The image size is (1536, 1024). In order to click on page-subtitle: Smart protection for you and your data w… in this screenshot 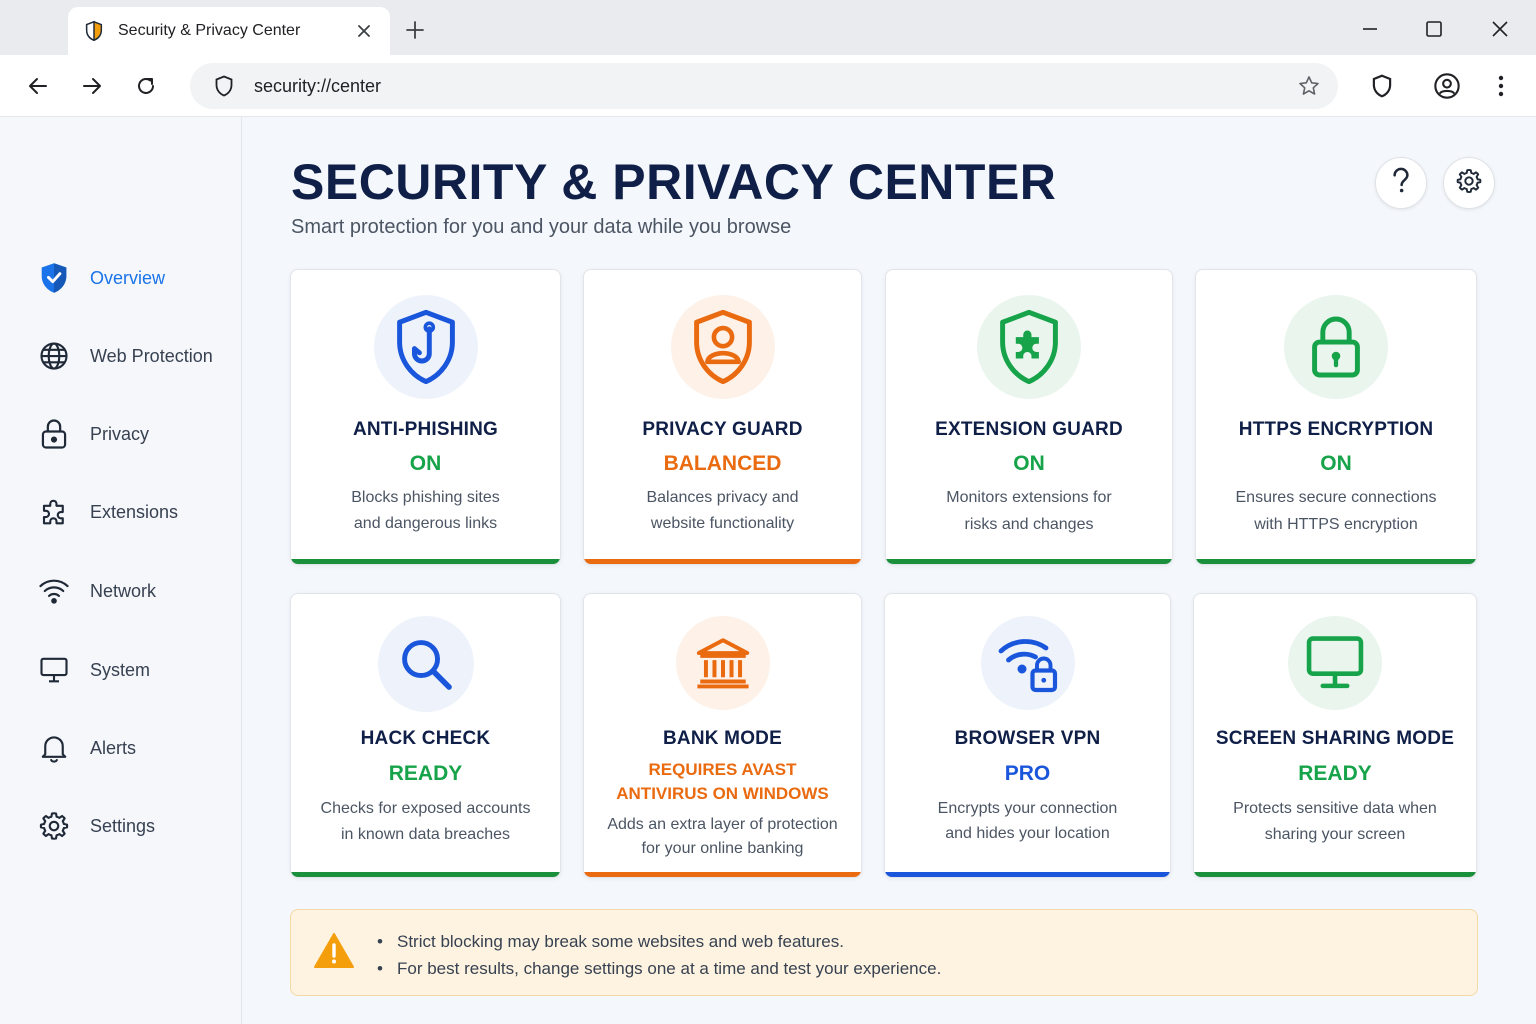, I will do `click(541, 227)`.